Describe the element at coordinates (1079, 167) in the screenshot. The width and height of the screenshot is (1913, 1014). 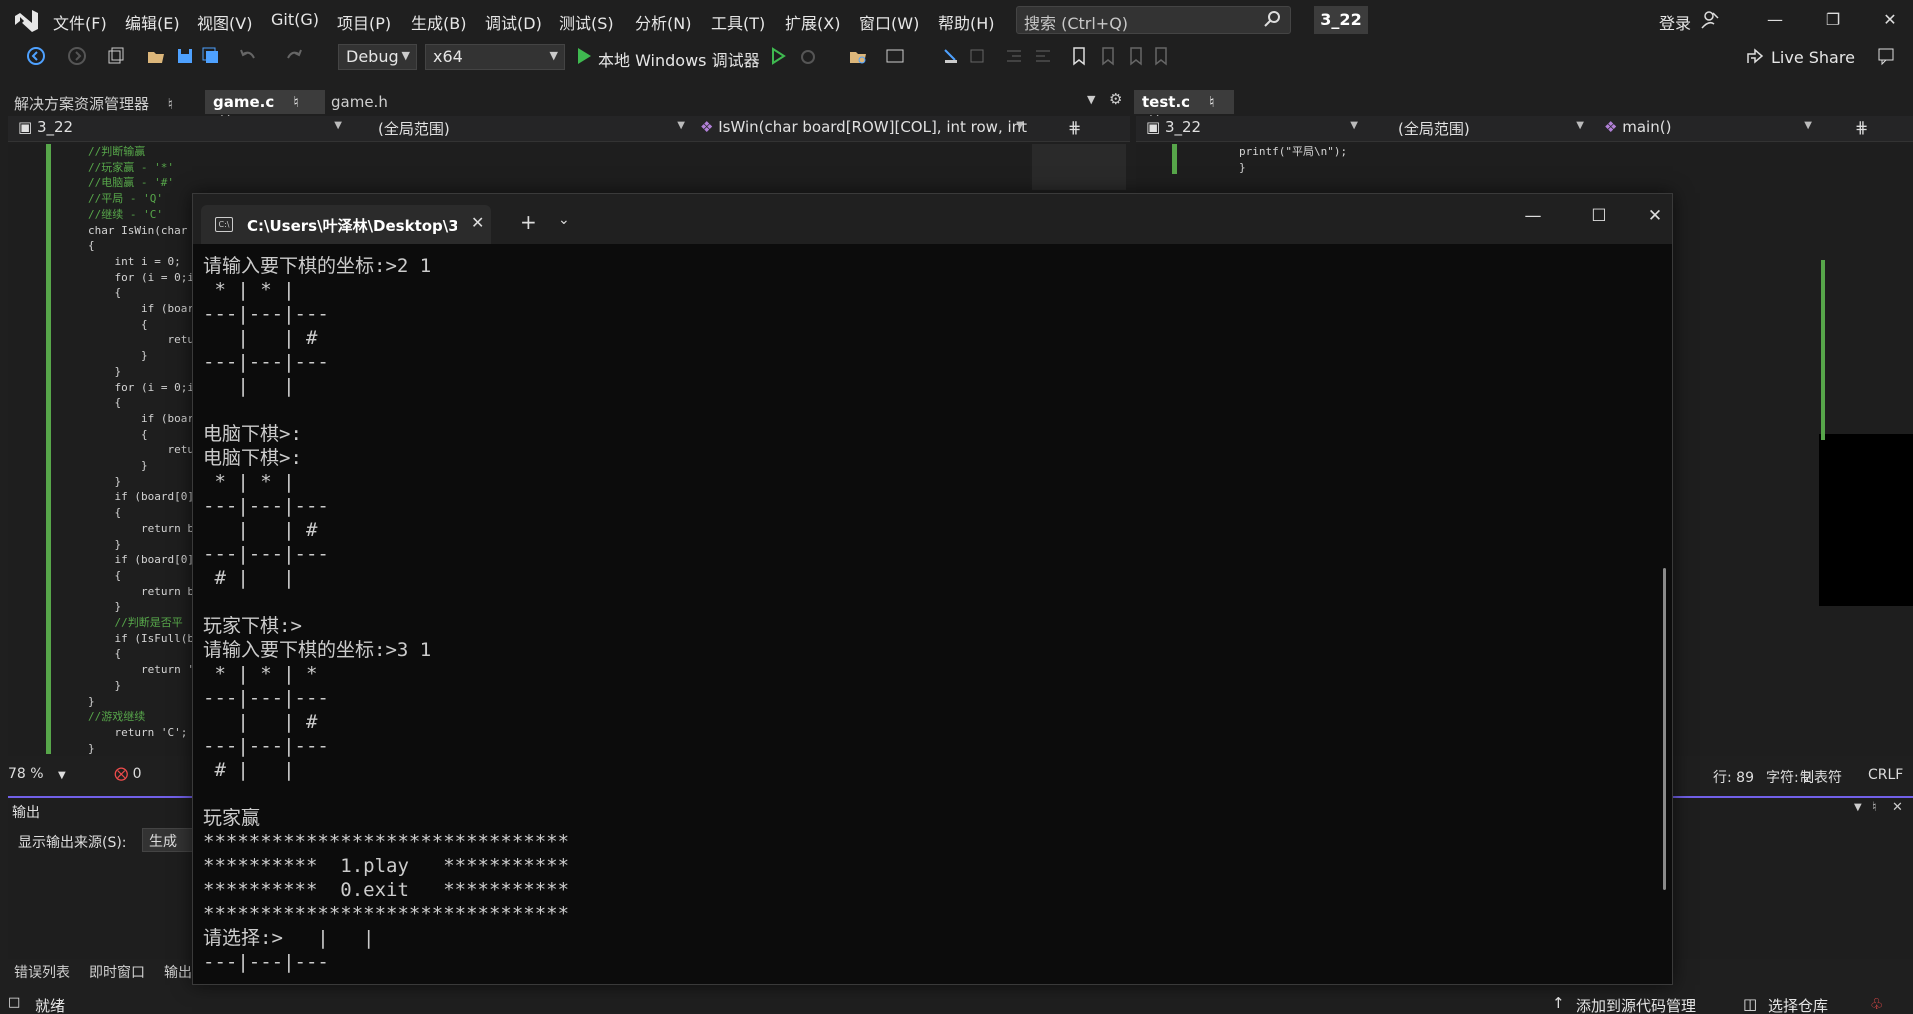
I see `minimap-left` at that location.